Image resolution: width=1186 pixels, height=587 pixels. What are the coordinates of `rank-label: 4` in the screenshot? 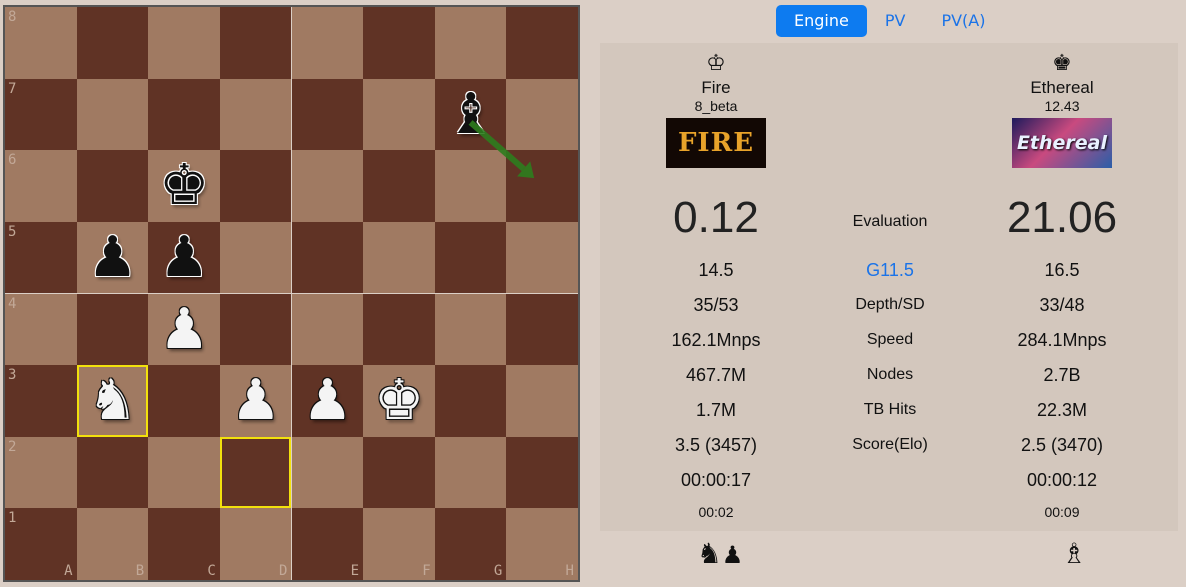 It's located at (12, 303).